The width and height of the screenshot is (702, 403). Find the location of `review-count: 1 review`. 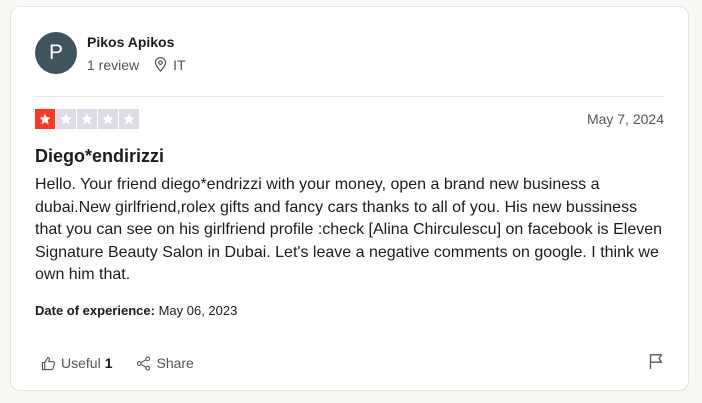

review-count: 1 review is located at coordinates (113, 64).